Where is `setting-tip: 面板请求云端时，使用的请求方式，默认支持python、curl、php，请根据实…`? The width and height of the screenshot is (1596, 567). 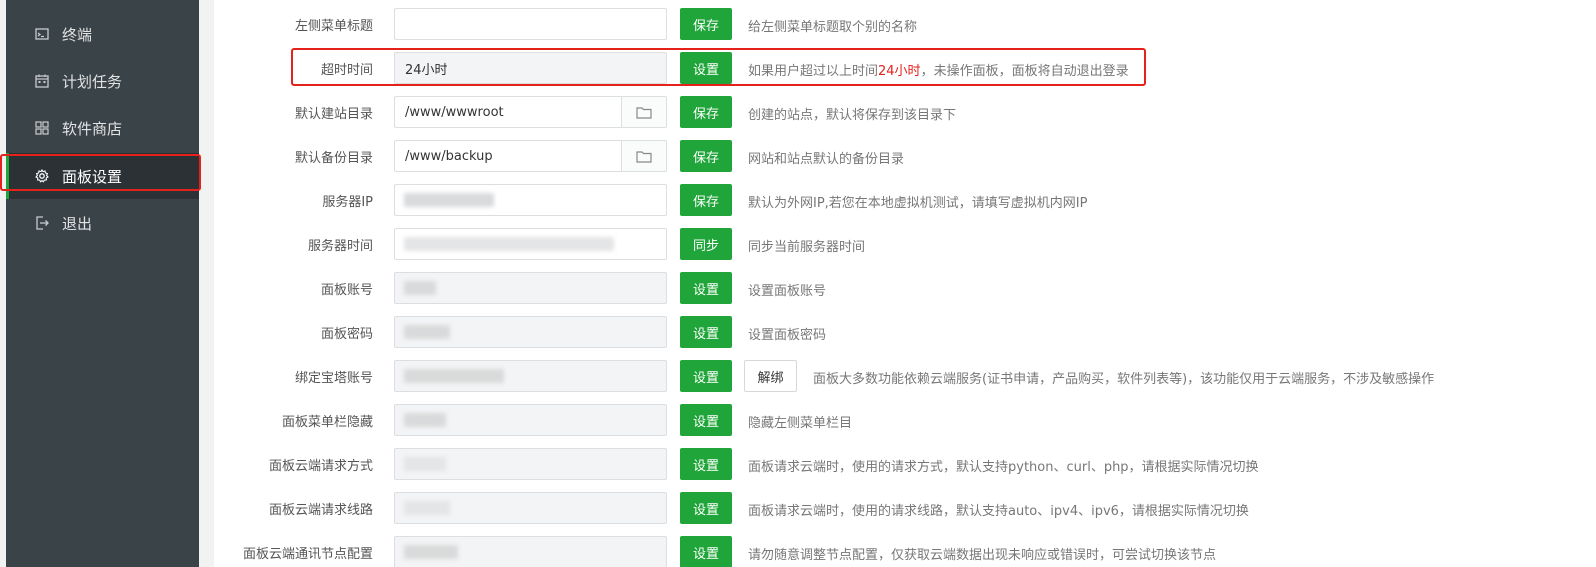
setting-tip: 面板请求云端时，使用的请求方式，默认支持python、curl、php，请根据实… is located at coordinates (1003, 467).